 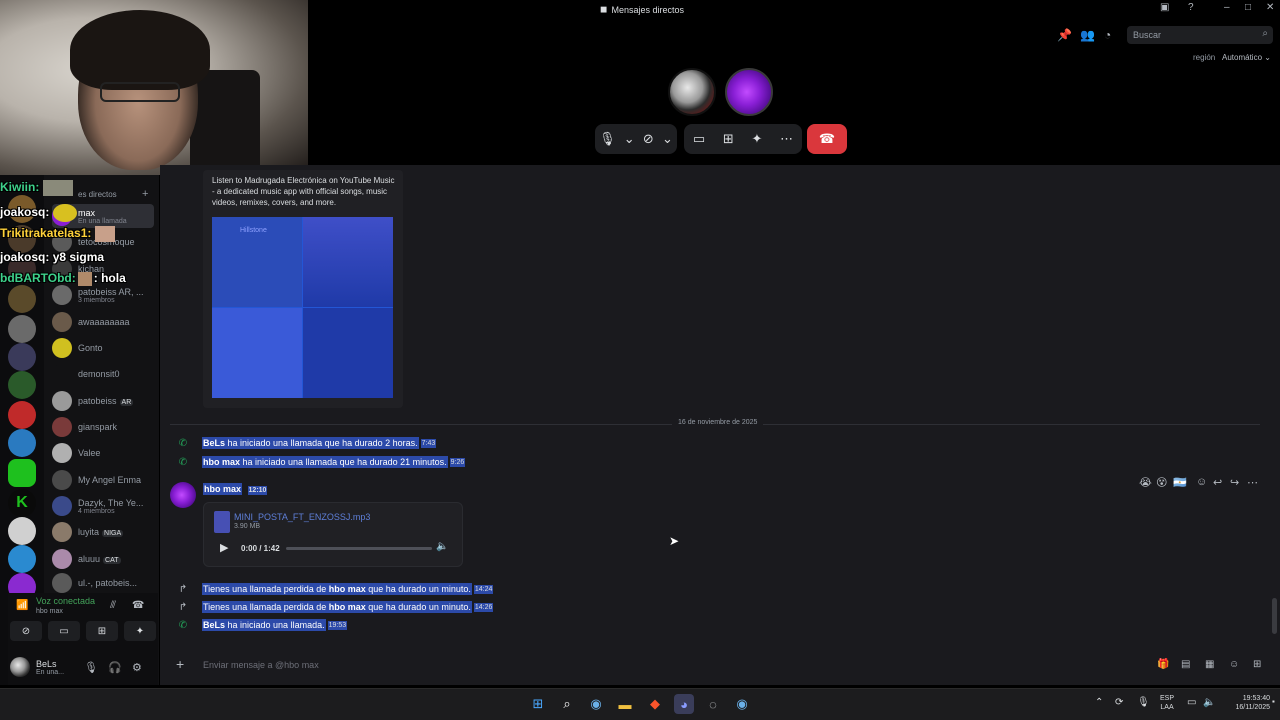 I want to click on profile-icon: ◔, so click(x=1107, y=35).